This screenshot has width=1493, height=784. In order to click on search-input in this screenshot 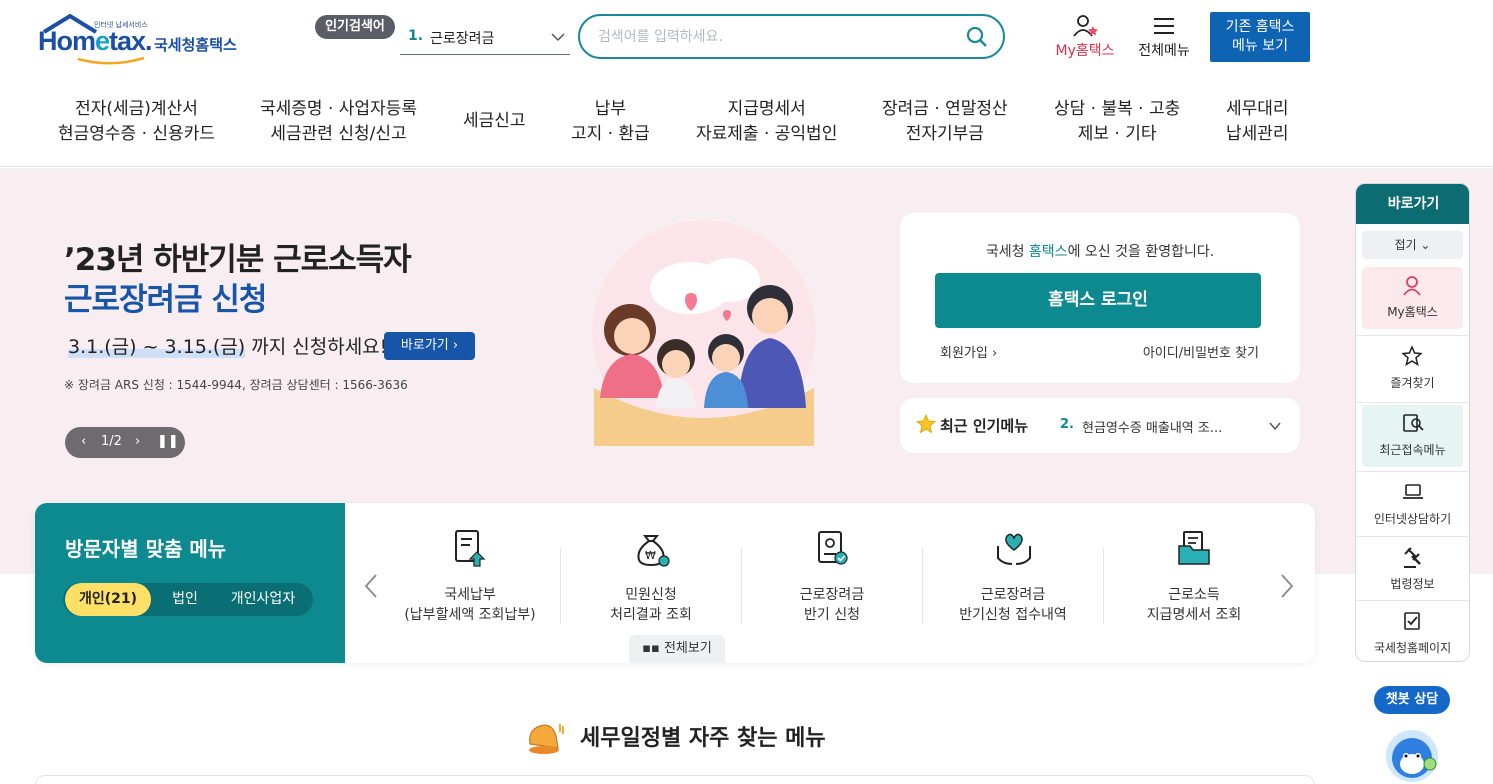, I will do `click(778, 37)`.